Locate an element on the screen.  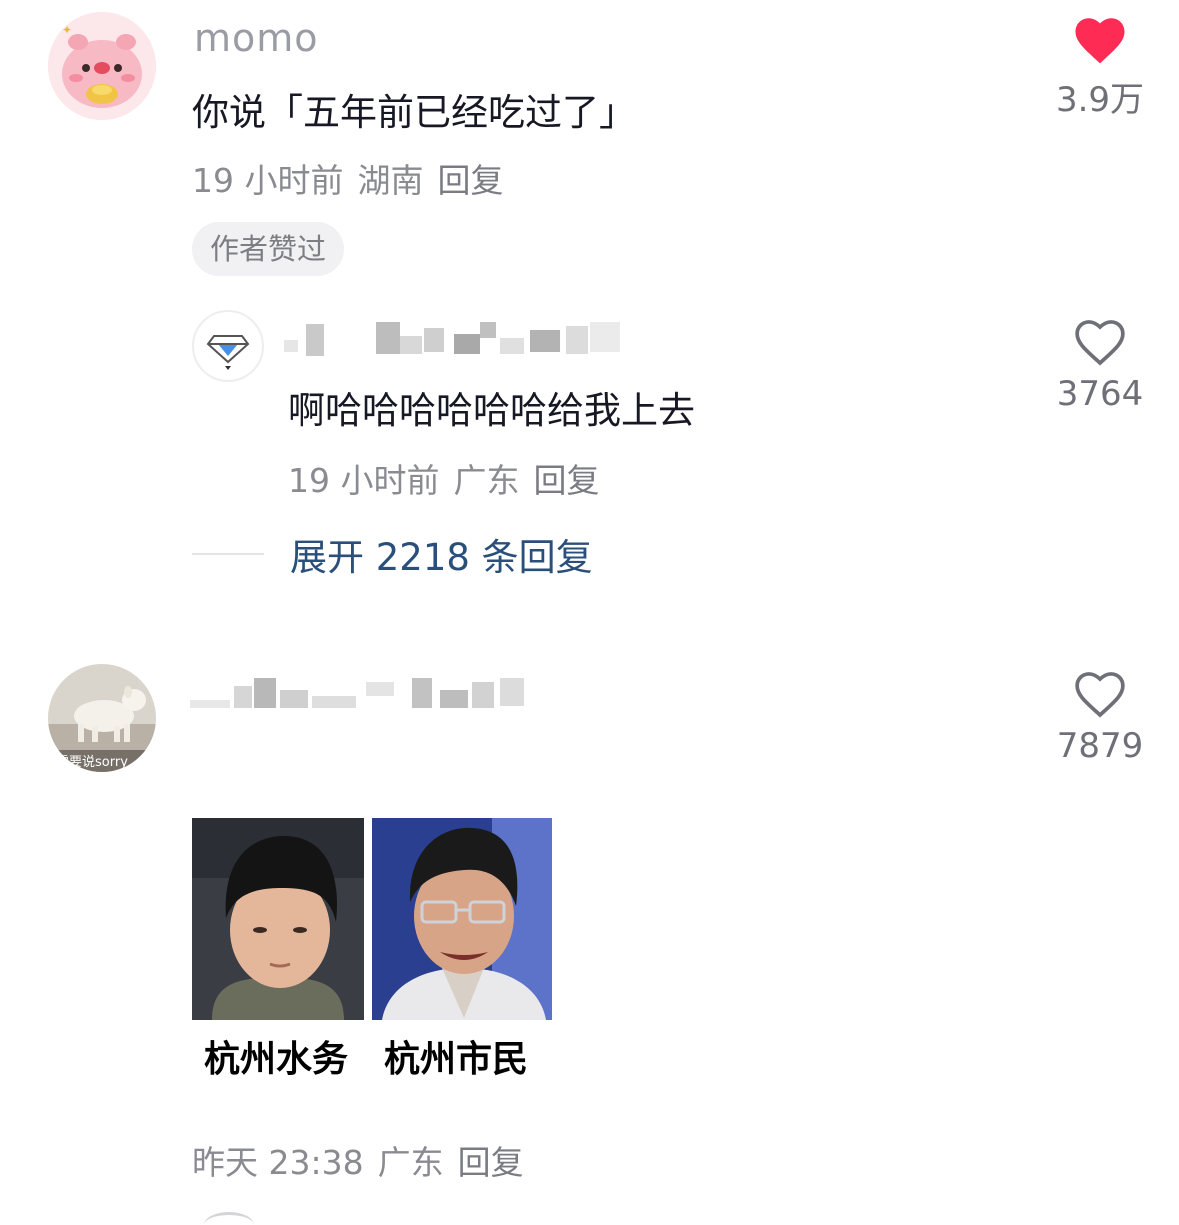
comment-location: 湖南 is located at coordinates (390, 180).